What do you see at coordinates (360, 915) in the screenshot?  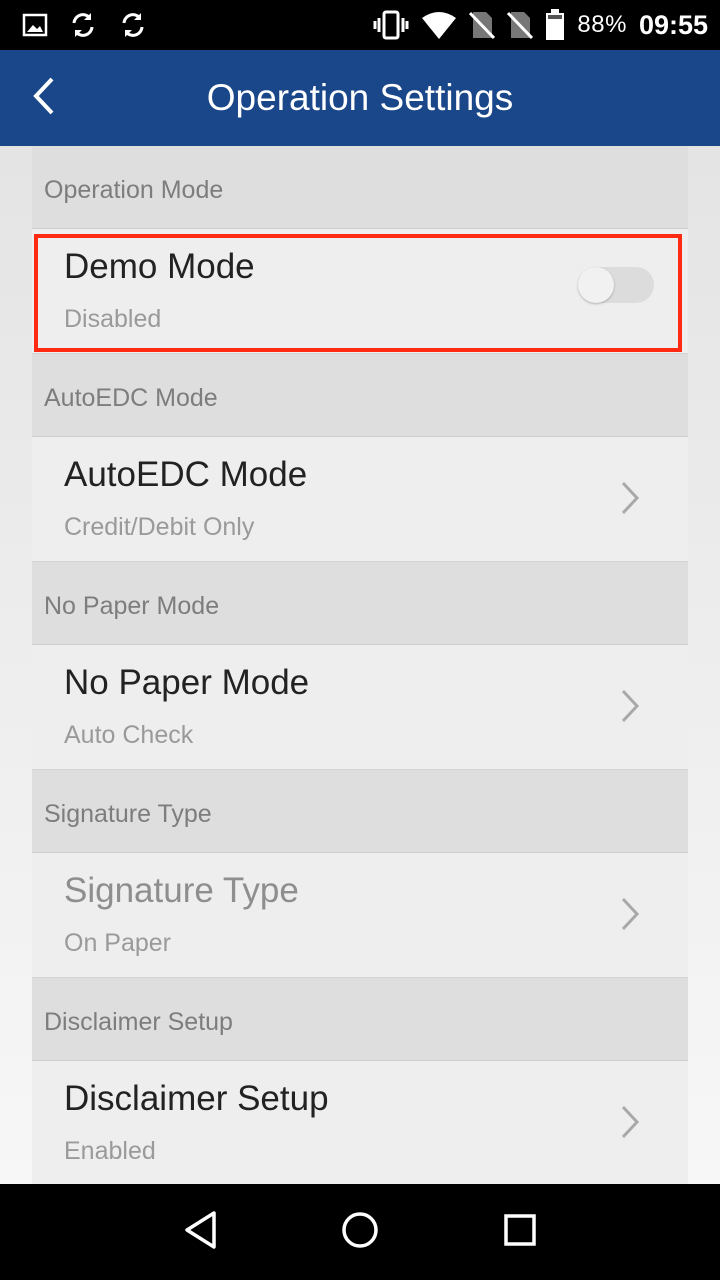 I see `setting-signature-type: Signature Type On Paper` at bounding box center [360, 915].